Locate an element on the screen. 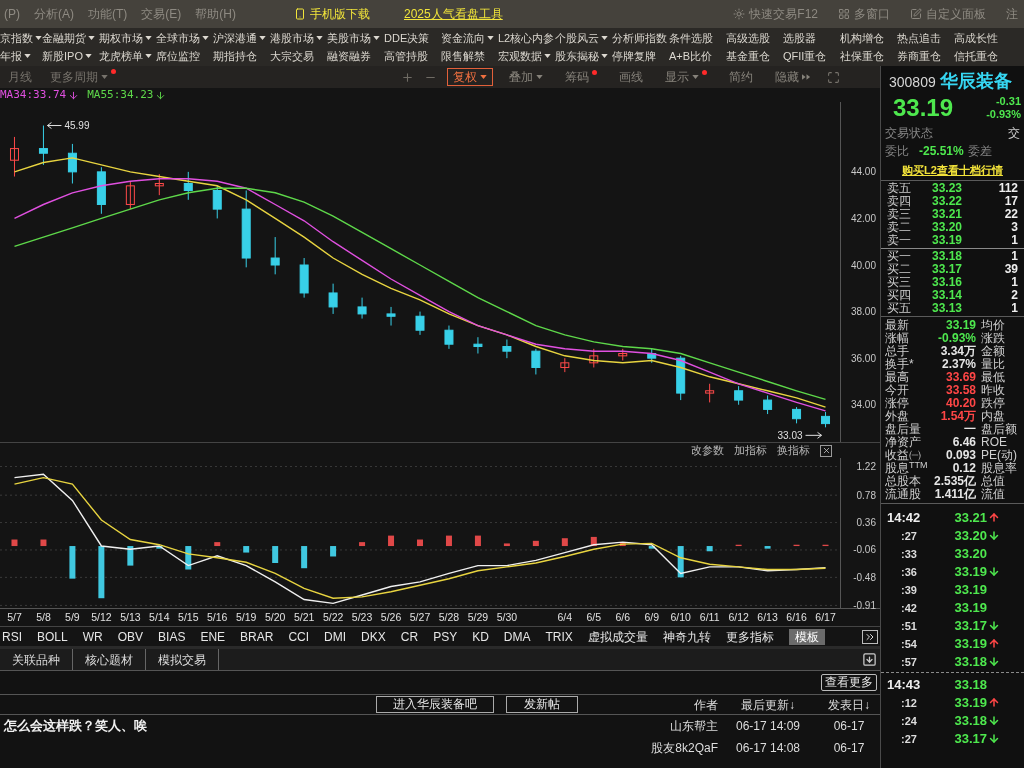  date-axis-label: 5/9 is located at coordinates (72, 617).